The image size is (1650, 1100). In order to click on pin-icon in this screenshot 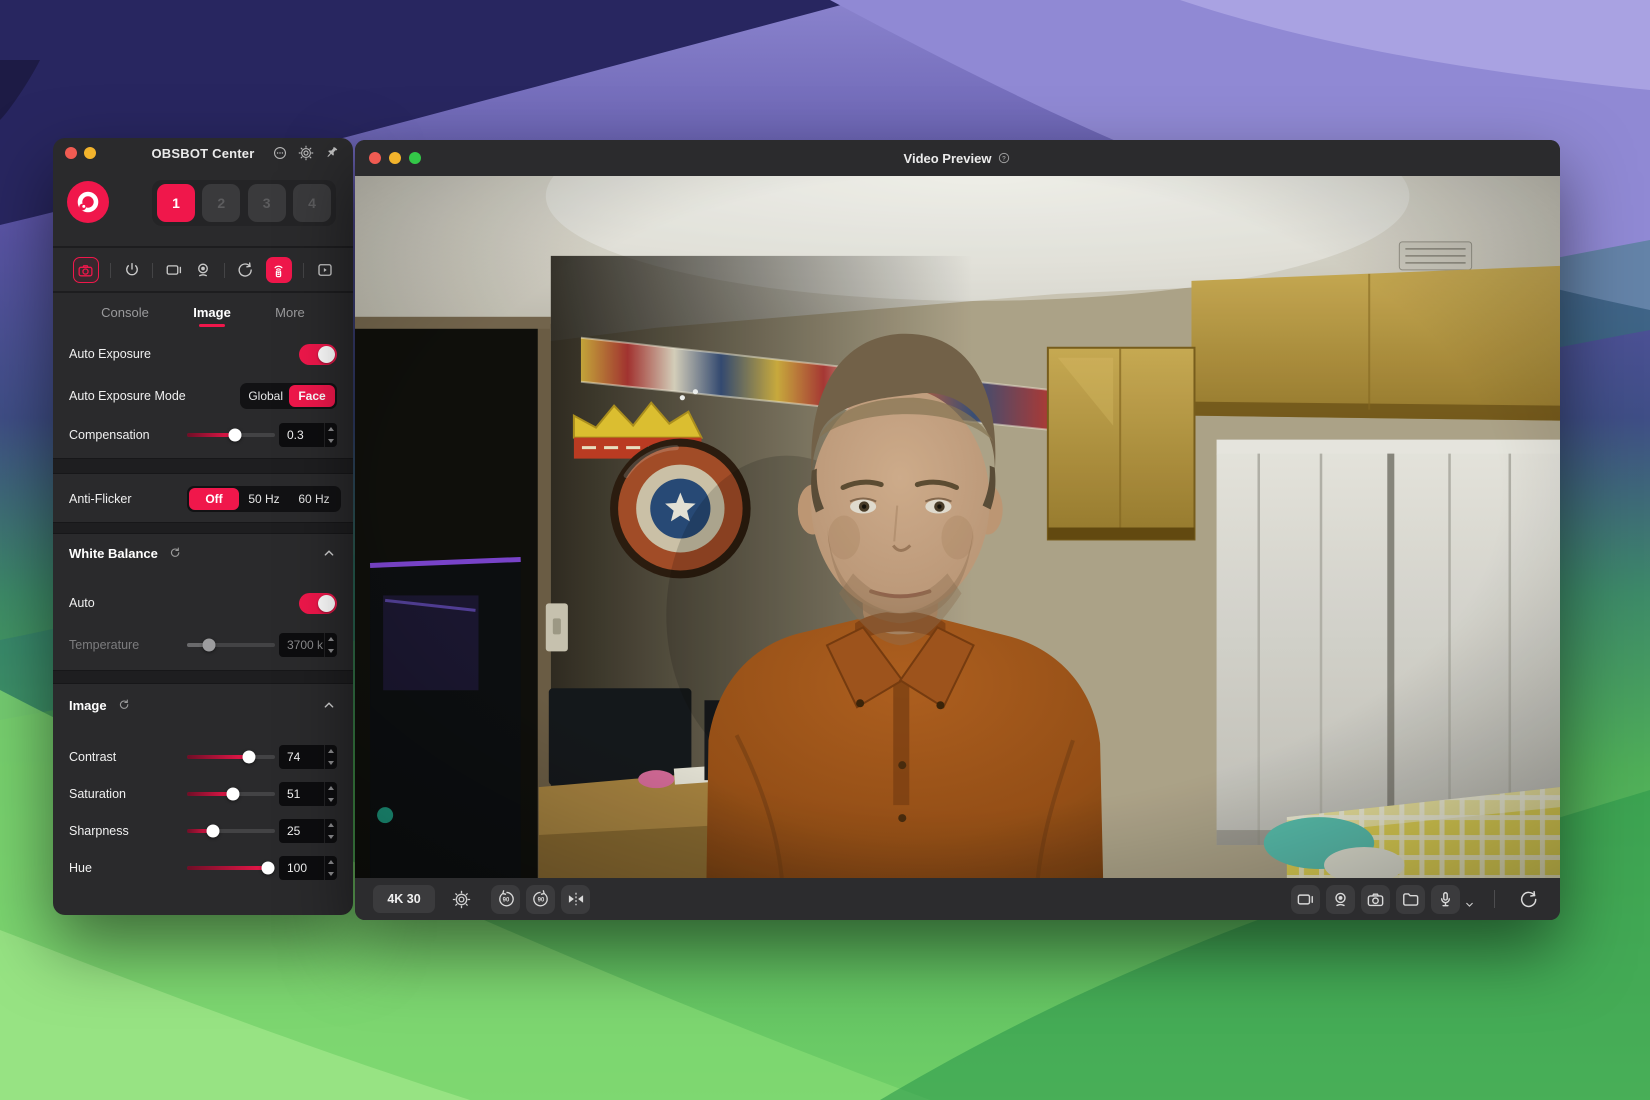, I will do `click(332, 153)`.